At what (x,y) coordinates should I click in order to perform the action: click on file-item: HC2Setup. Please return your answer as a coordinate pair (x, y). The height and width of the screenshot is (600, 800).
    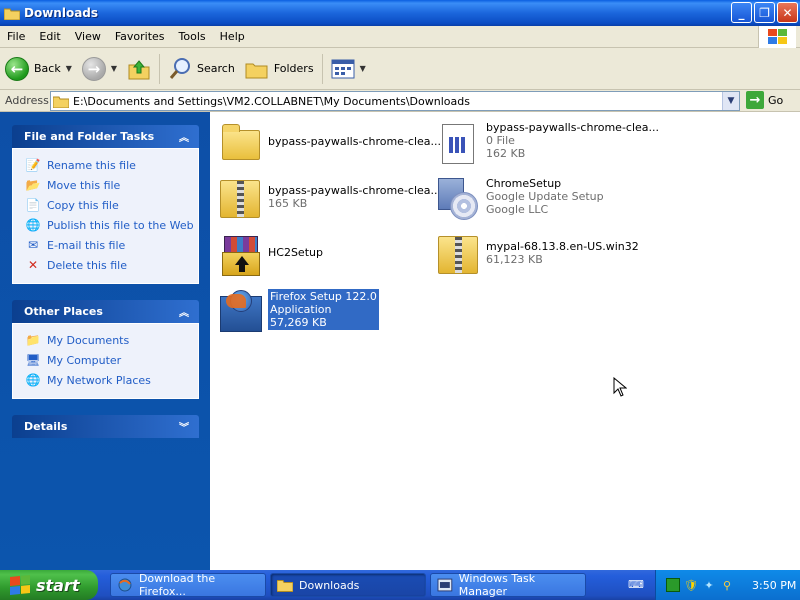
    Looking at the image, I should click on (269, 254).